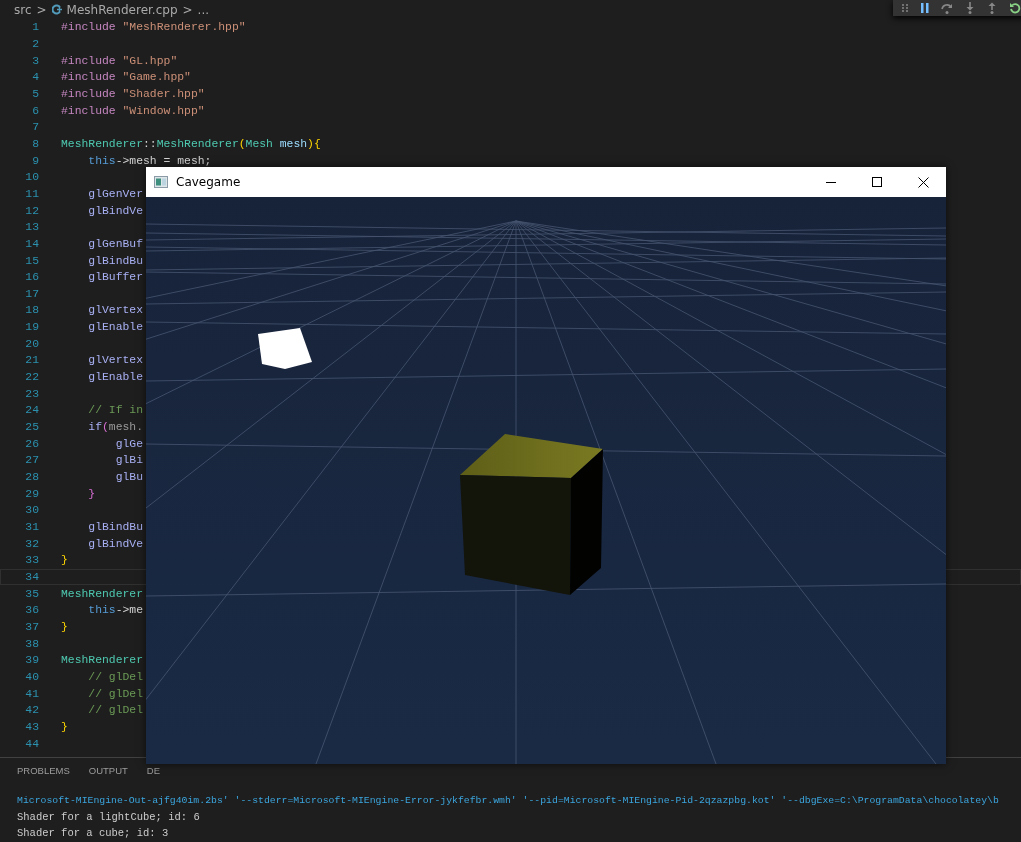 The image size is (1021, 842). Describe the element at coordinates (31, 177) in the screenshot. I see `line-number: 10` at that location.